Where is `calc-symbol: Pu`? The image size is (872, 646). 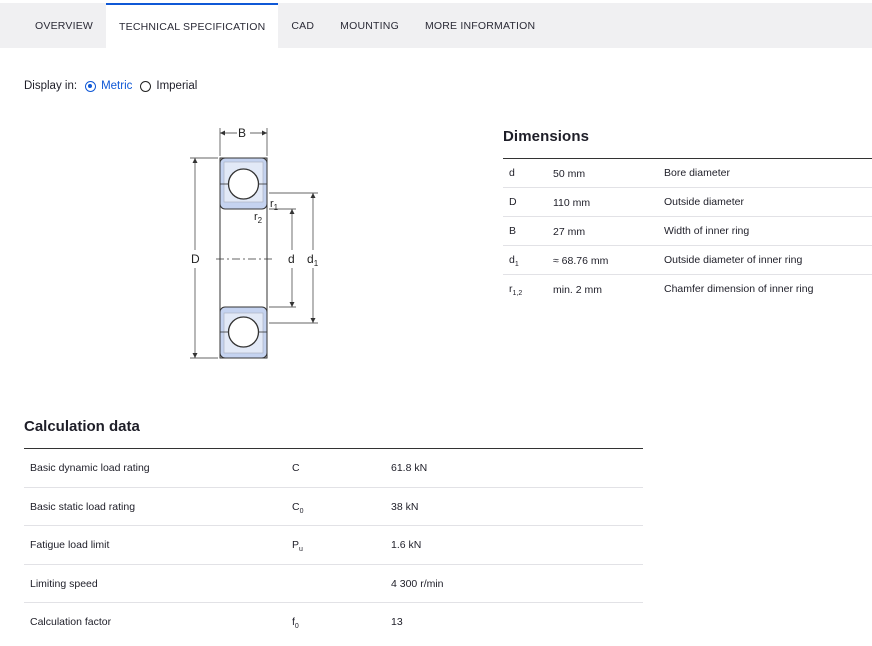 calc-symbol: Pu is located at coordinates (297, 546).